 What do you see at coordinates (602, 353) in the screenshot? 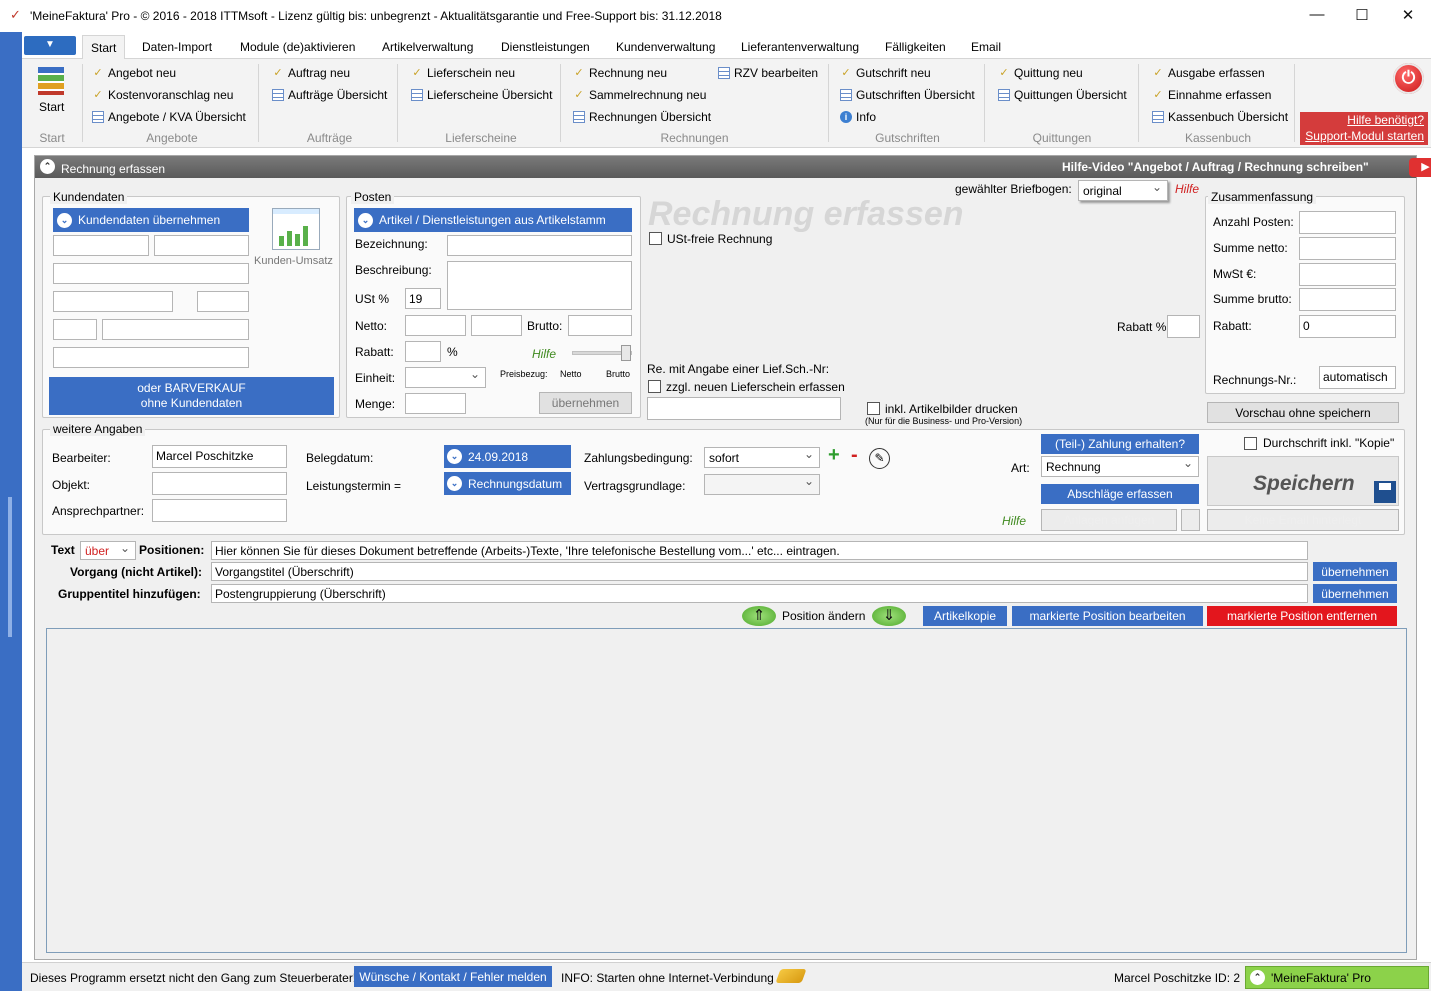
I see `preisbezug-slider` at bounding box center [602, 353].